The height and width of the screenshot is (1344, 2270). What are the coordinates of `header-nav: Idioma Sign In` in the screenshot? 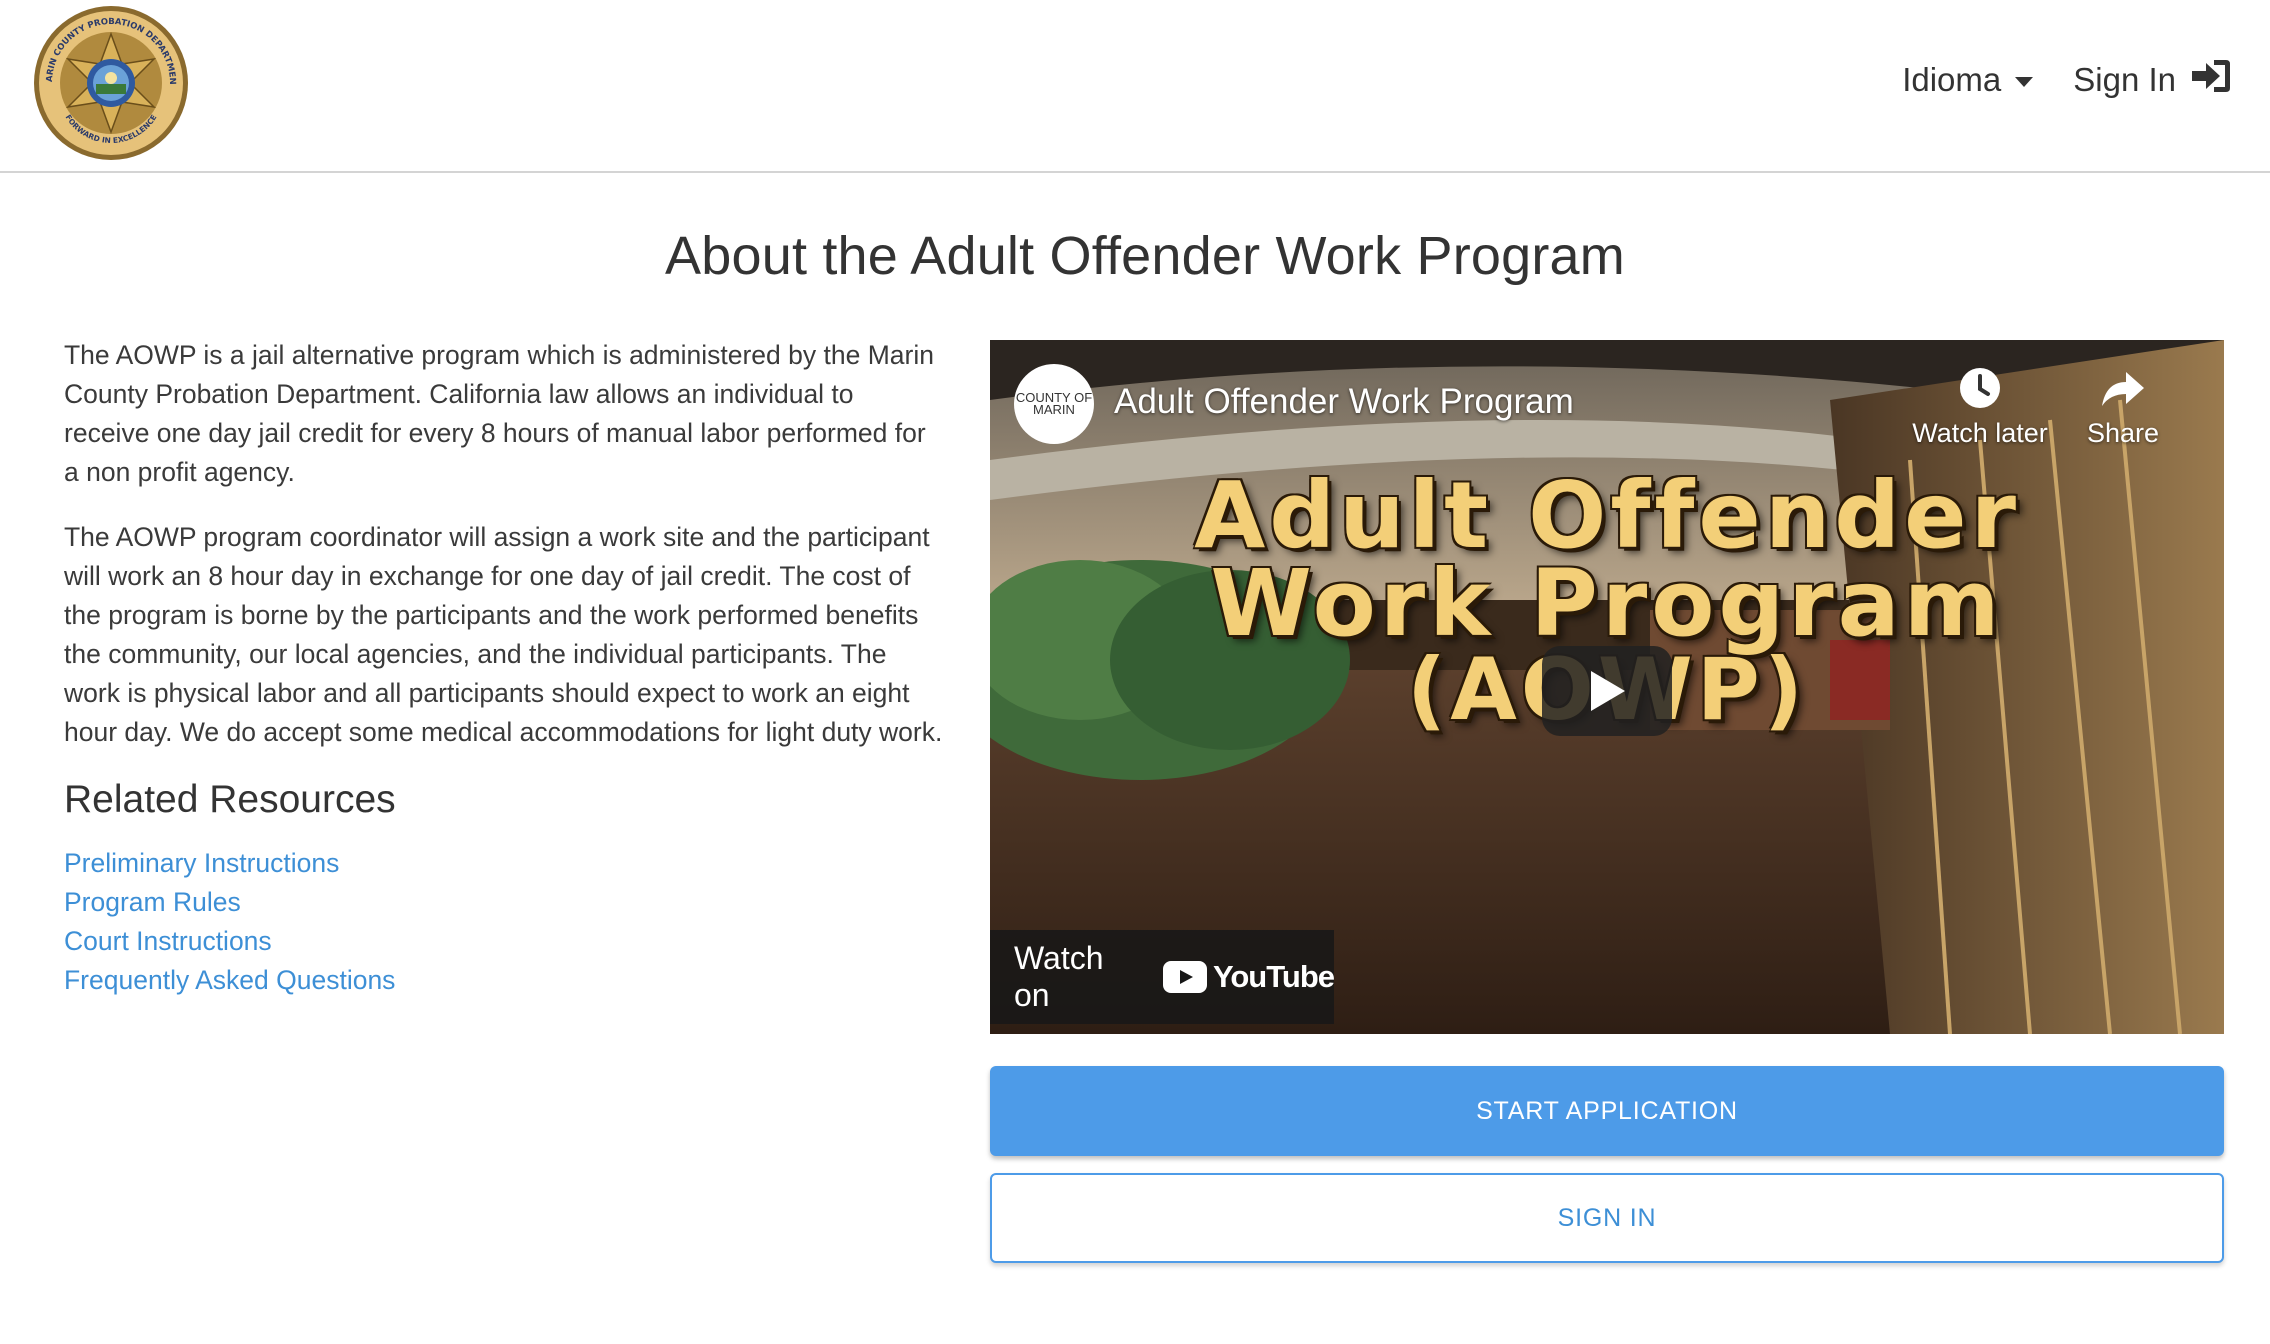 It's located at (2067, 80).